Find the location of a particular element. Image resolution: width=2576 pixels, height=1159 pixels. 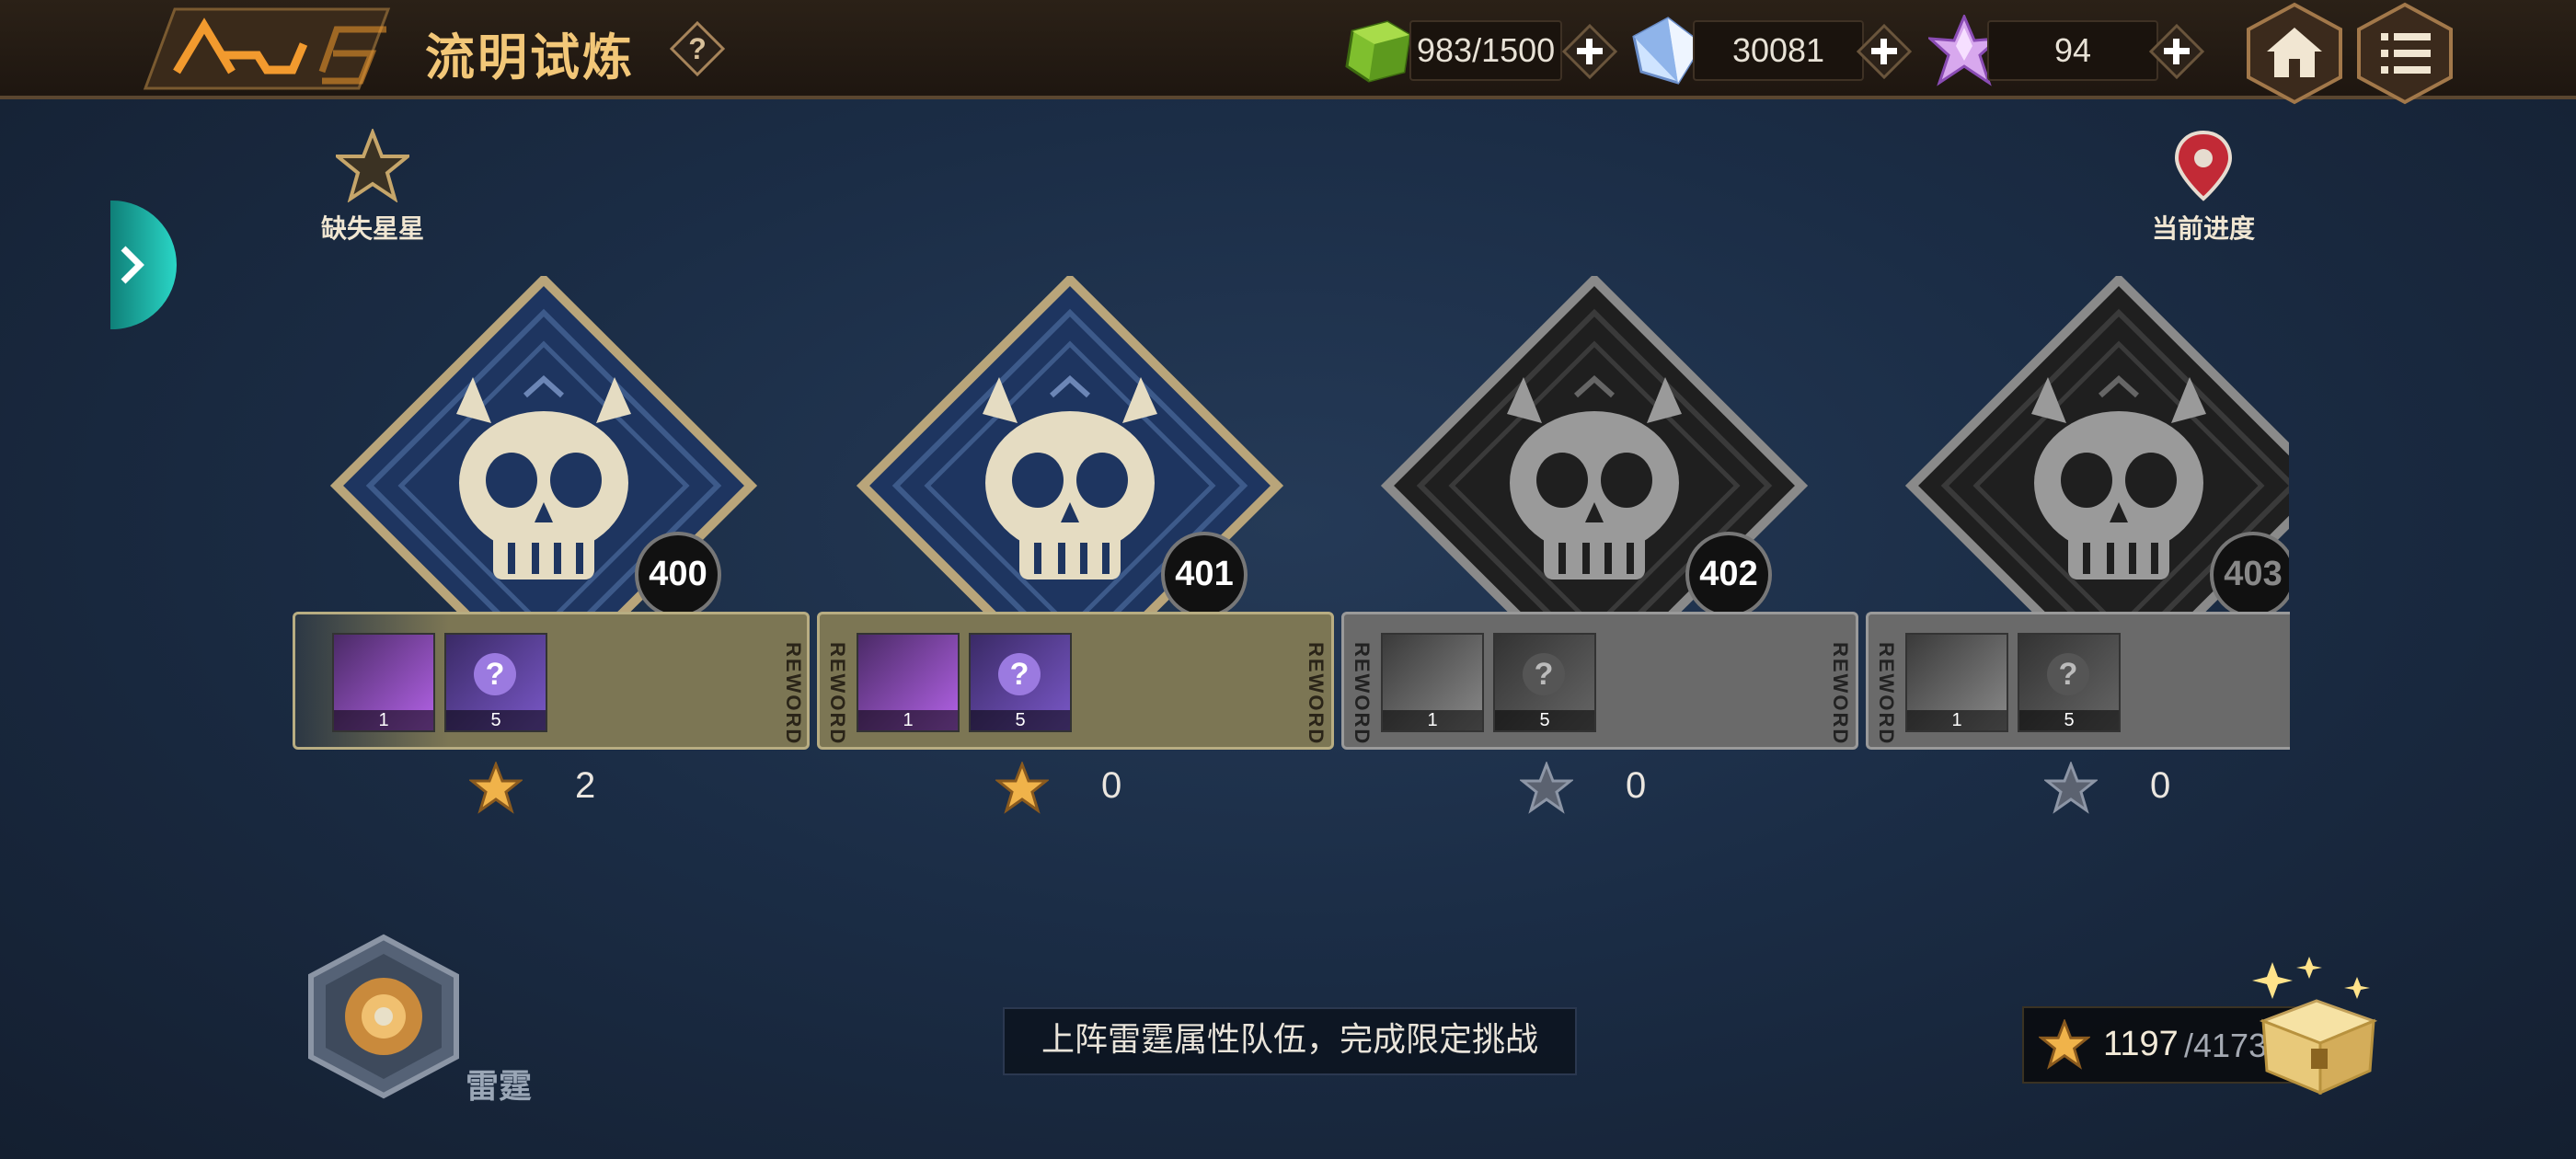

missing-stars-marker: 缺失星星 is located at coordinates (372, 186).